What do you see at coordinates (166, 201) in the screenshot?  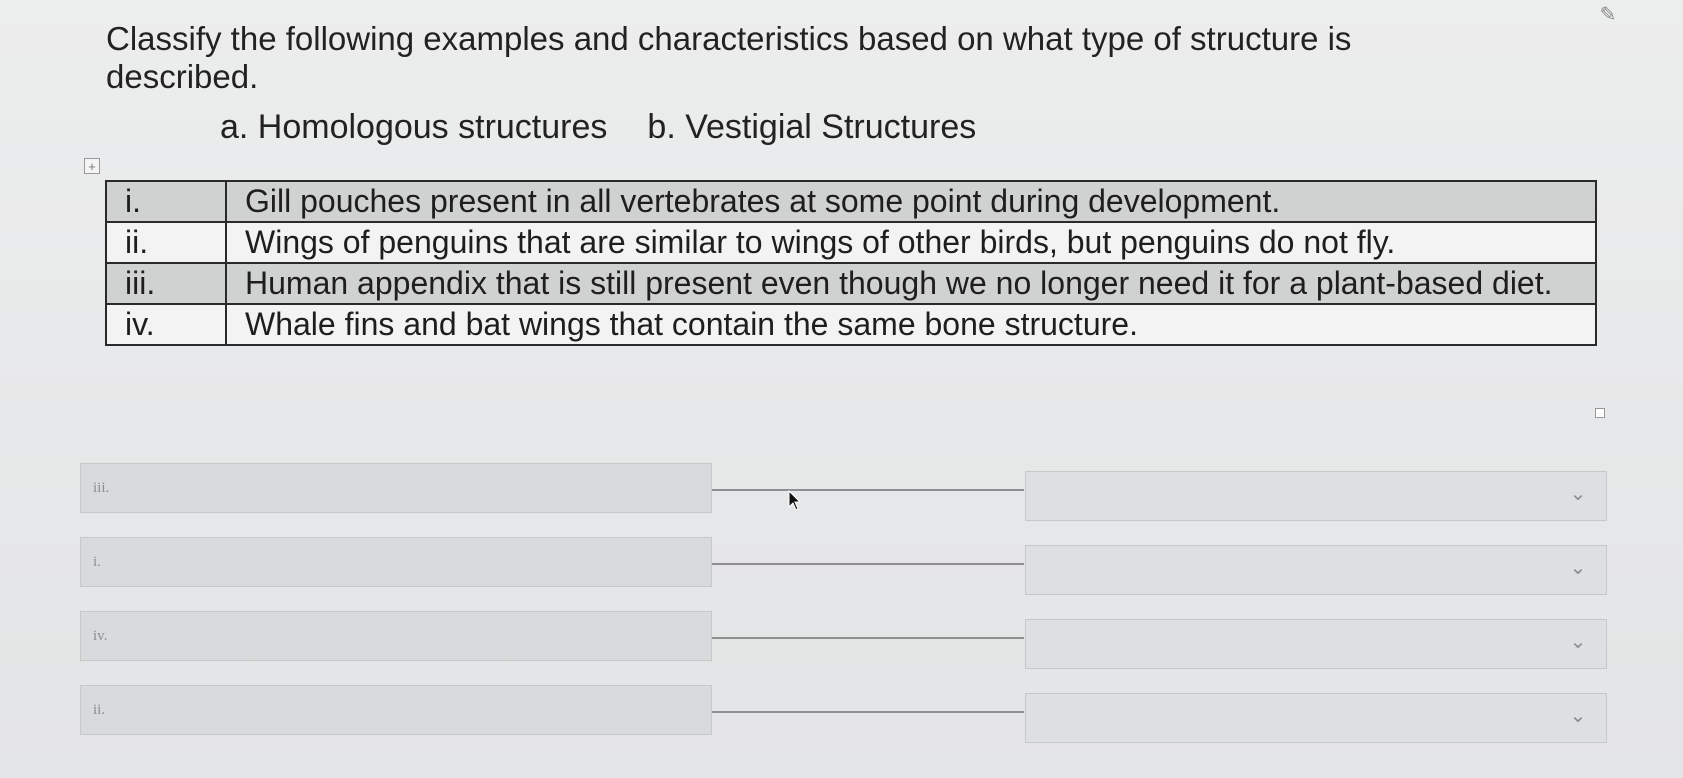 I see `row-number: i.` at bounding box center [166, 201].